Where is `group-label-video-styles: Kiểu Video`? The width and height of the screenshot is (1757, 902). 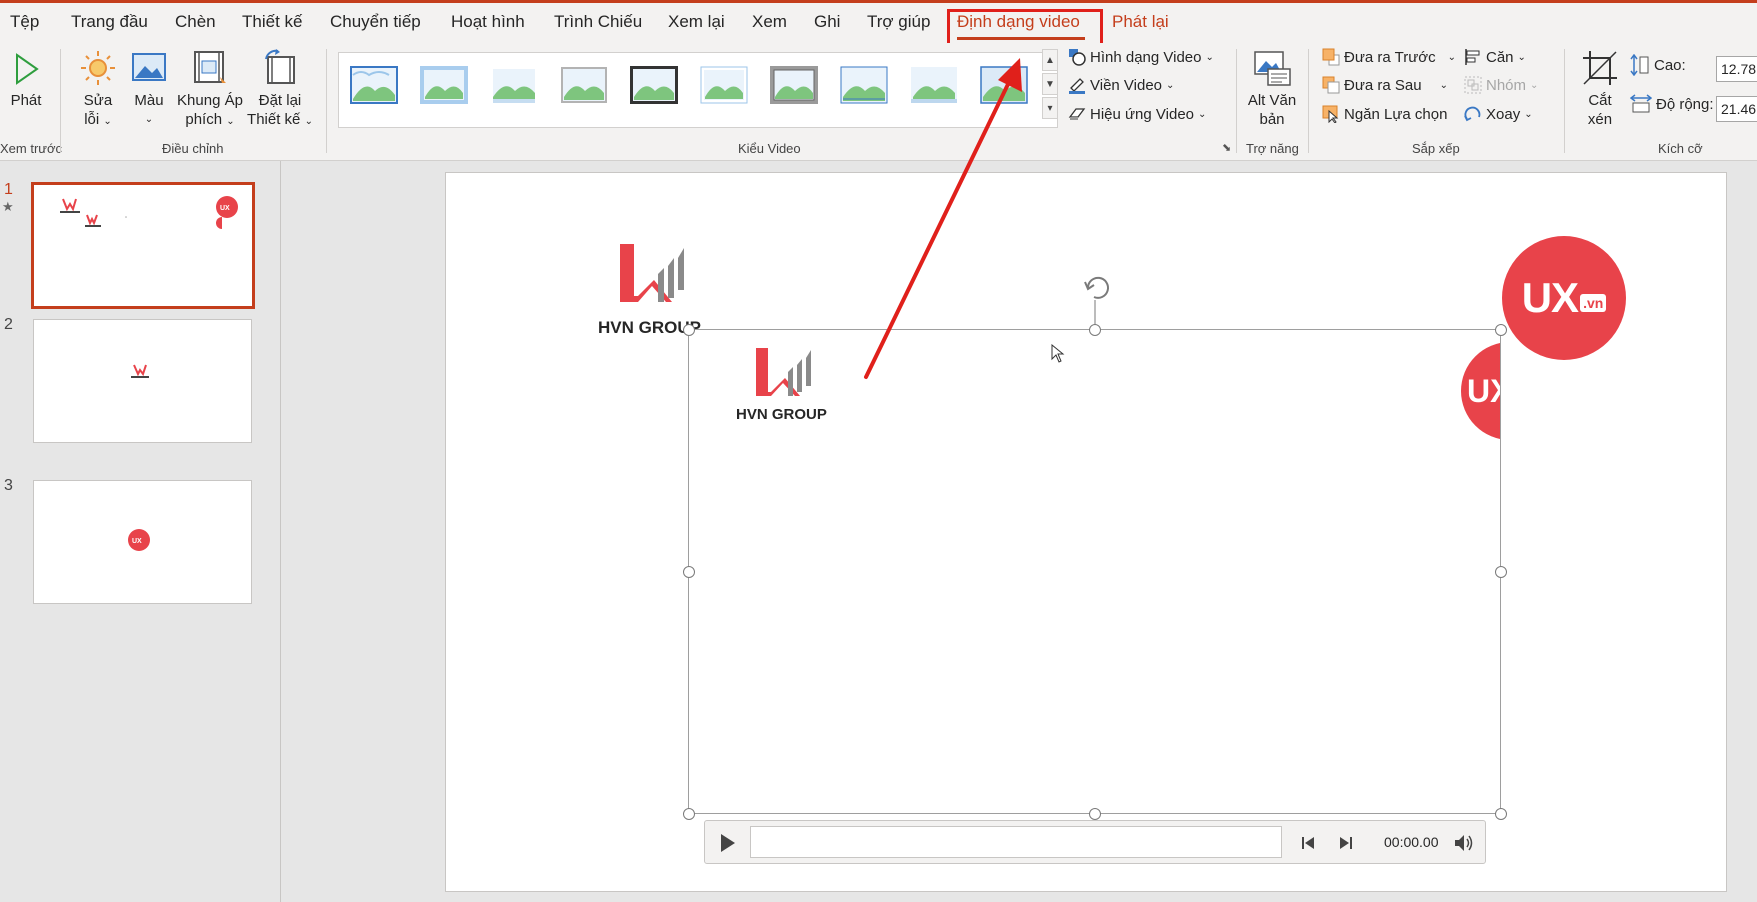 group-label-video-styles: Kiểu Video is located at coordinates (769, 148).